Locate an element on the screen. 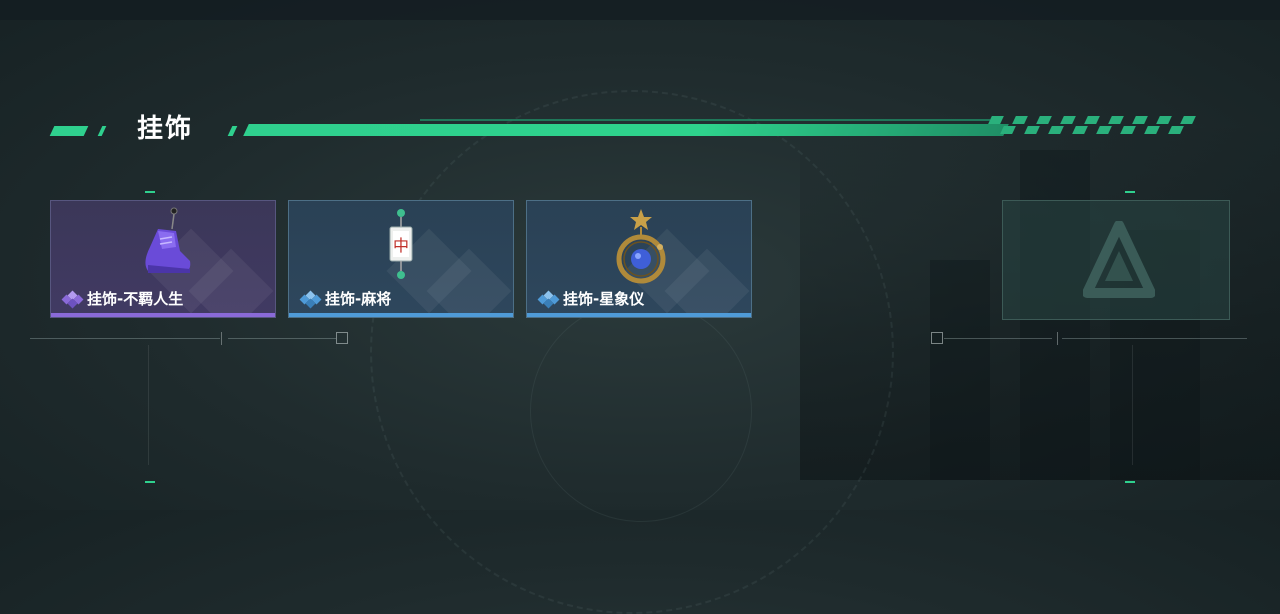  item-card: 中 挂饰-麻将 is located at coordinates (401, 259).